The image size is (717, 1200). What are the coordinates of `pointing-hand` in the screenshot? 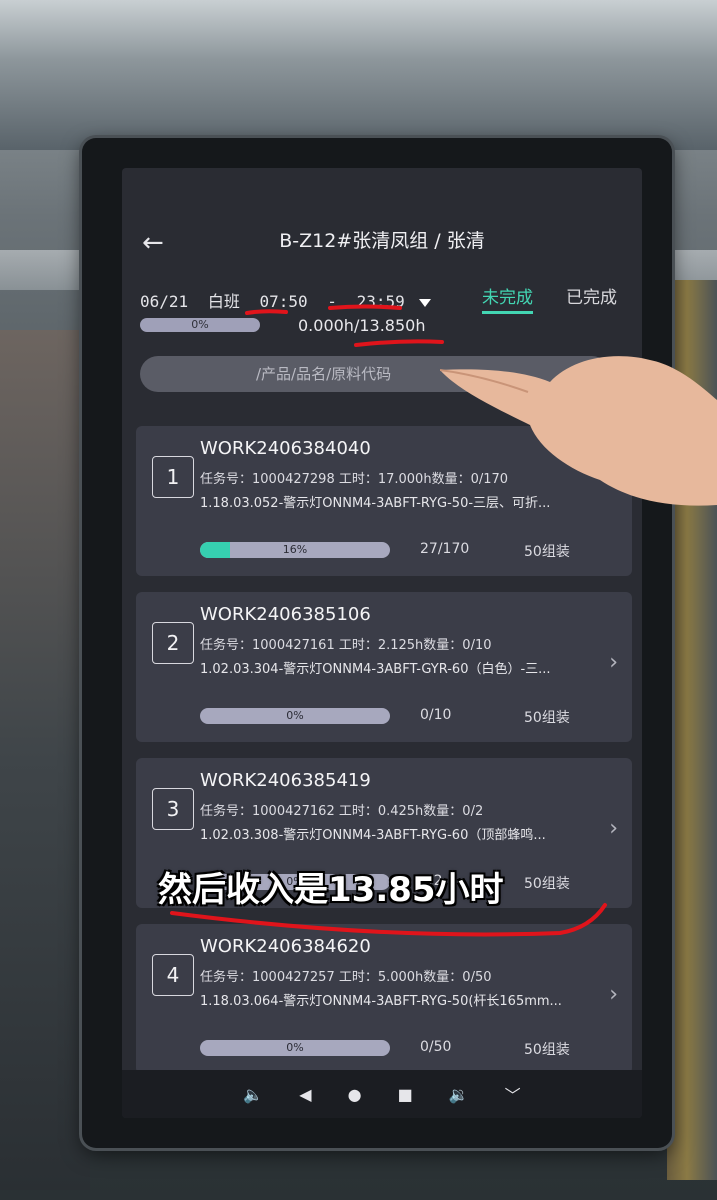 It's located at (578, 431).